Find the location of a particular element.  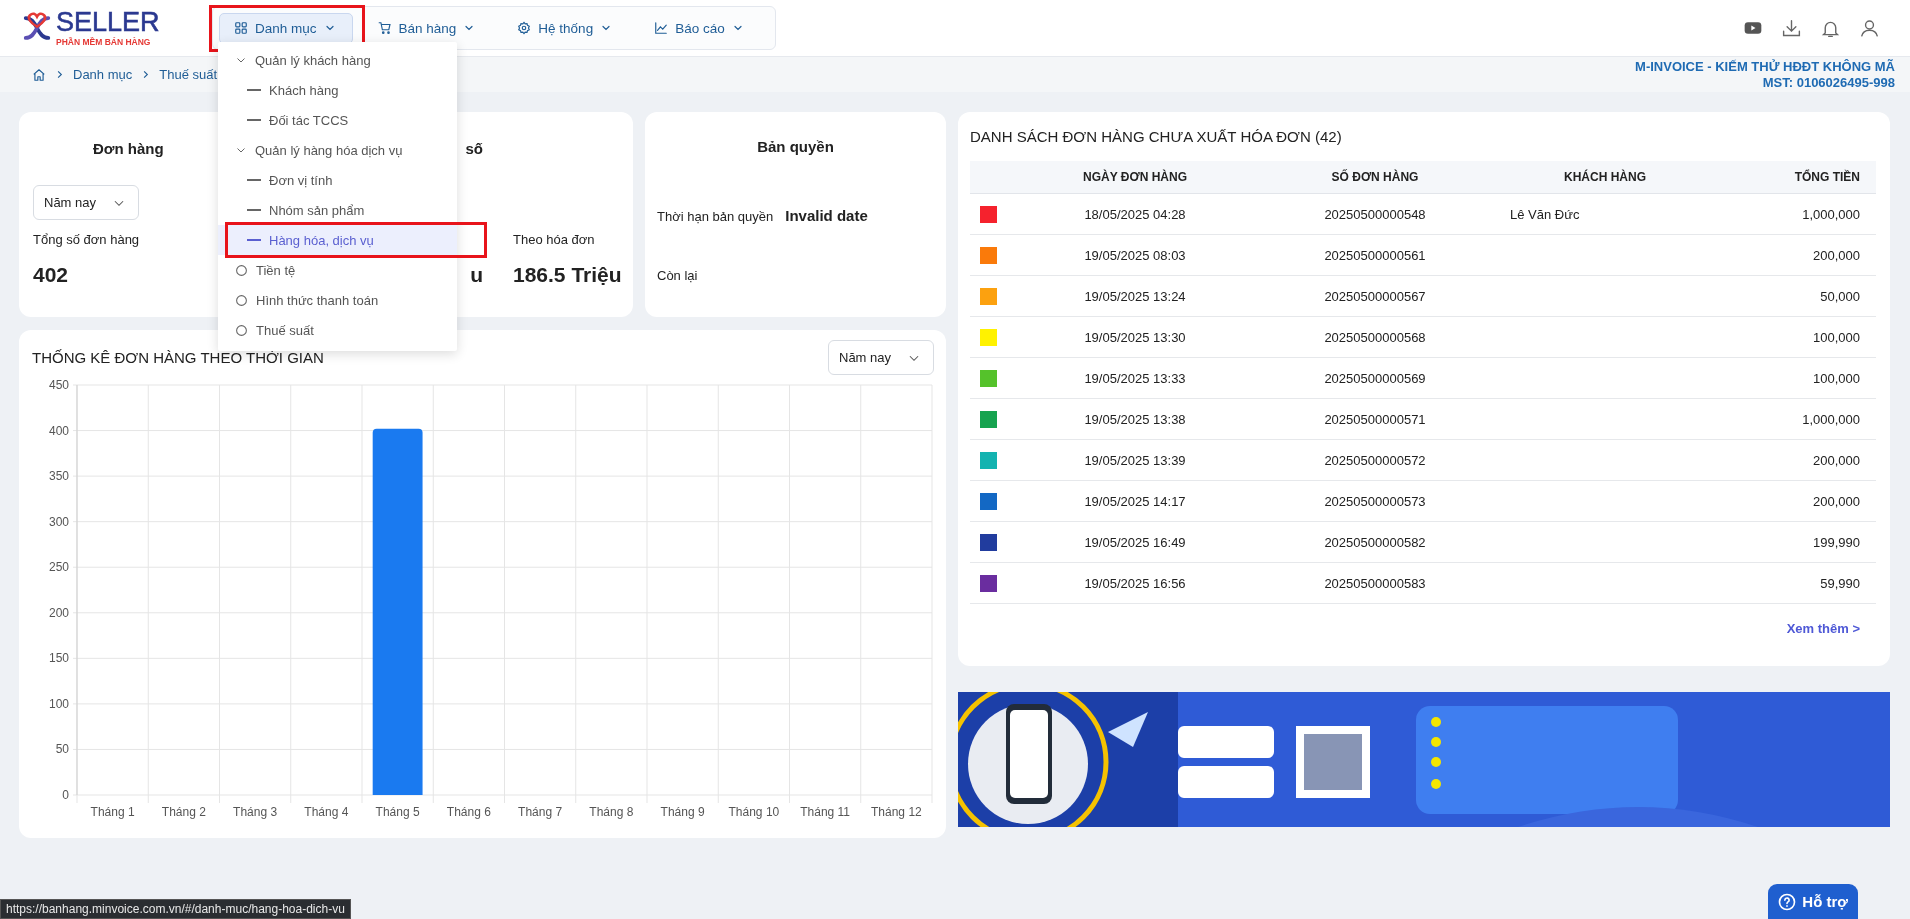

table-cell-text: 19/05/2025 16:49 is located at coordinates (1135, 542).